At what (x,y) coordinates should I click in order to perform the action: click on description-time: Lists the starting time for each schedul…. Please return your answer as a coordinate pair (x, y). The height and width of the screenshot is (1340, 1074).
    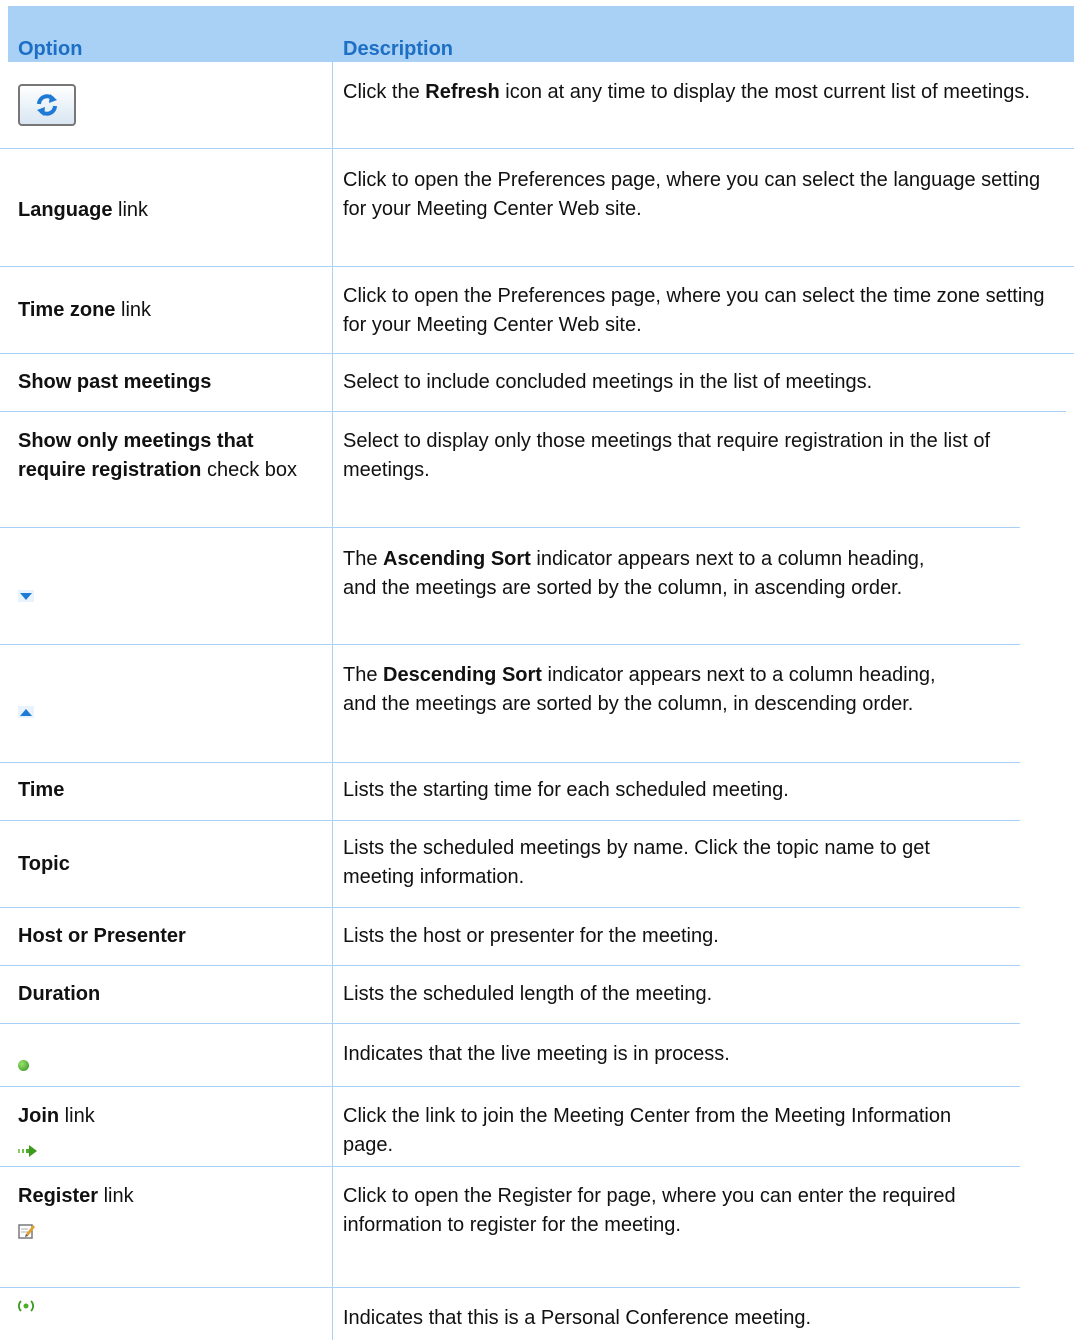
    Looking at the image, I should click on (566, 790).